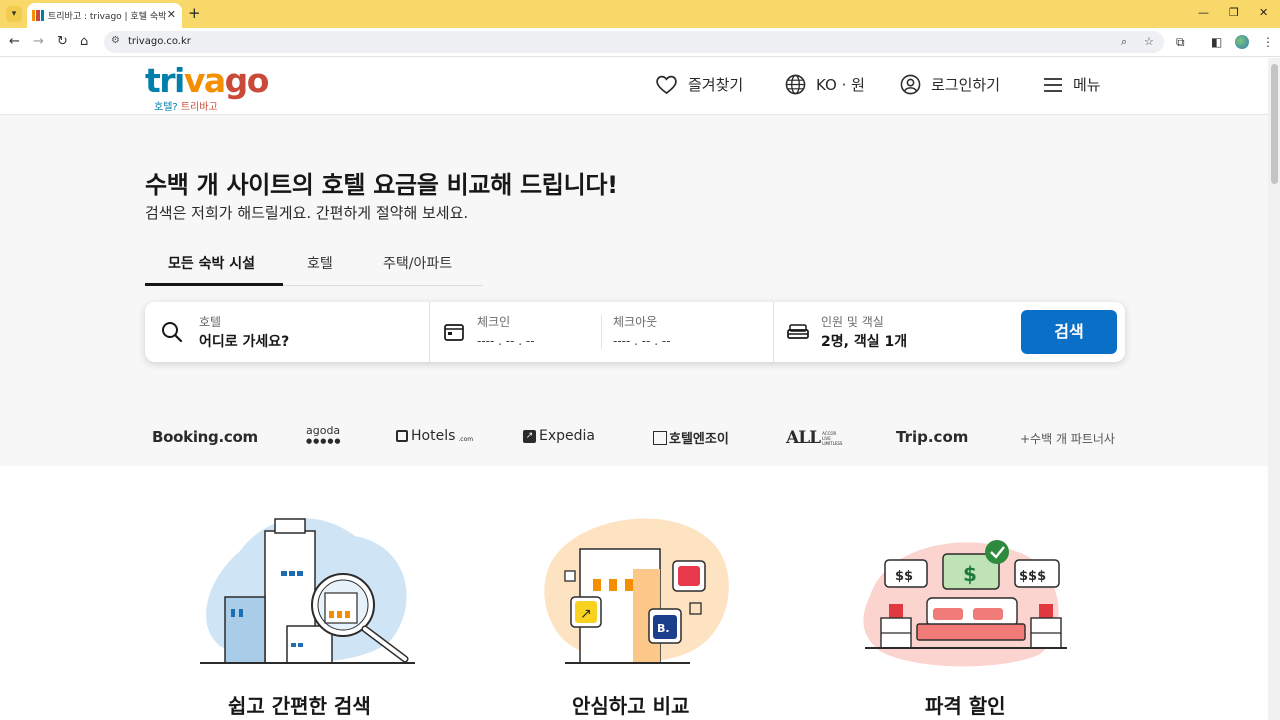 The image size is (1280, 720). I want to click on partner-hotelnjoy: 호텔엔조이, so click(691, 437).